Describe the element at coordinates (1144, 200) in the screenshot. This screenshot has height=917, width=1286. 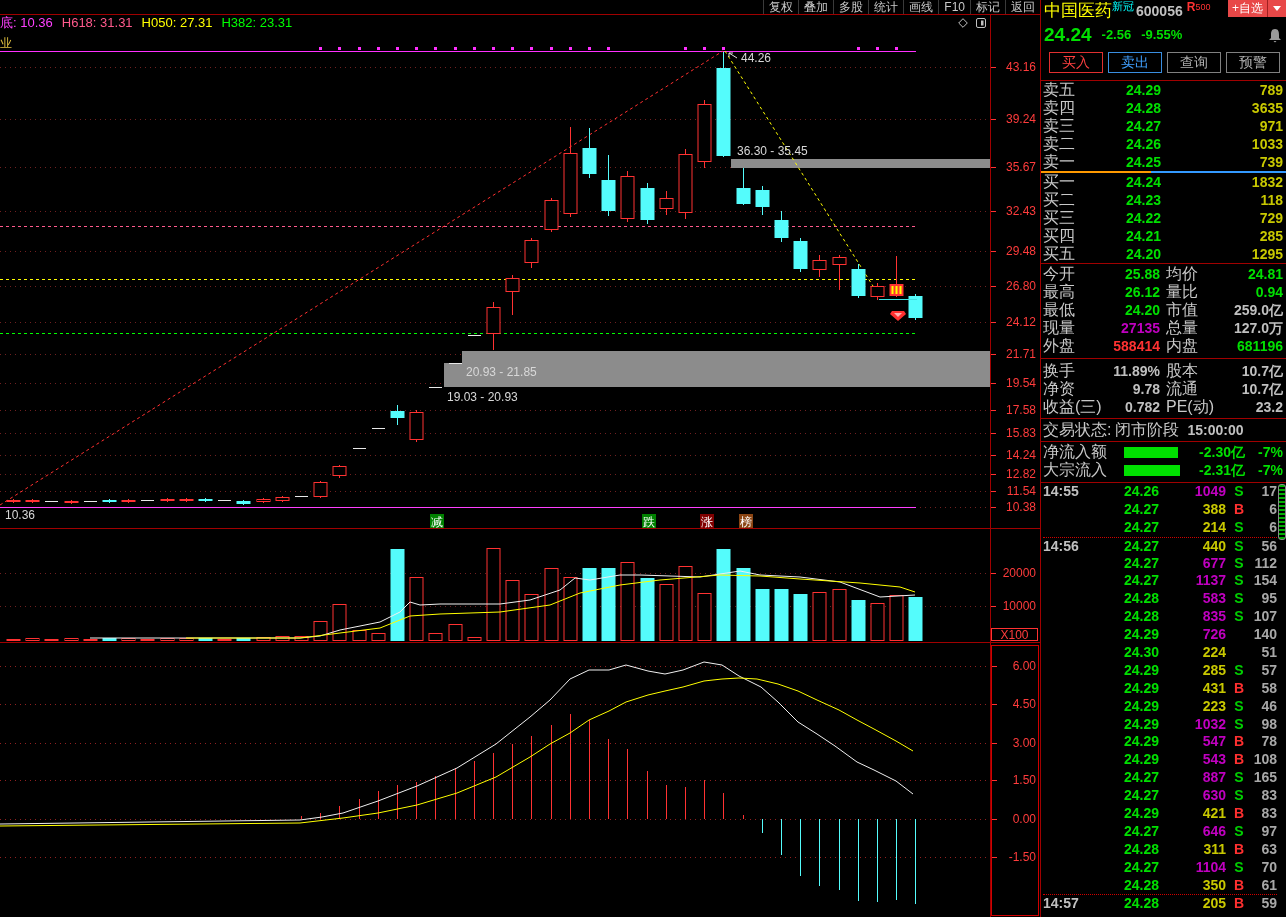
I see `bid-price: 24.23` at that location.